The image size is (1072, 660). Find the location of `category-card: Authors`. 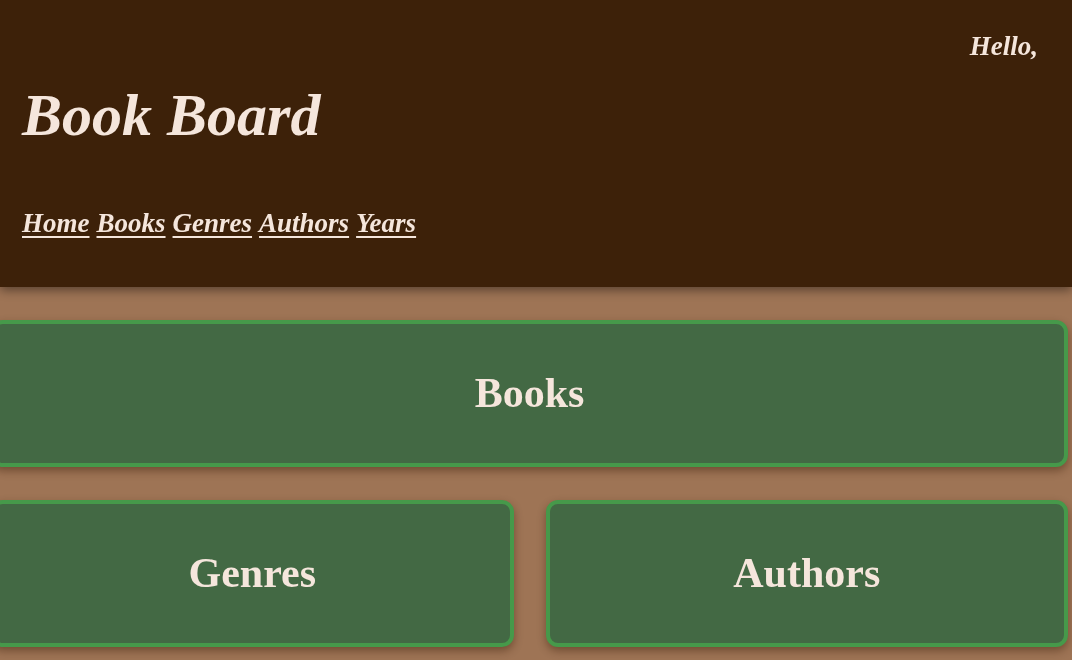

category-card: Authors is located at coordinates (806, 573).